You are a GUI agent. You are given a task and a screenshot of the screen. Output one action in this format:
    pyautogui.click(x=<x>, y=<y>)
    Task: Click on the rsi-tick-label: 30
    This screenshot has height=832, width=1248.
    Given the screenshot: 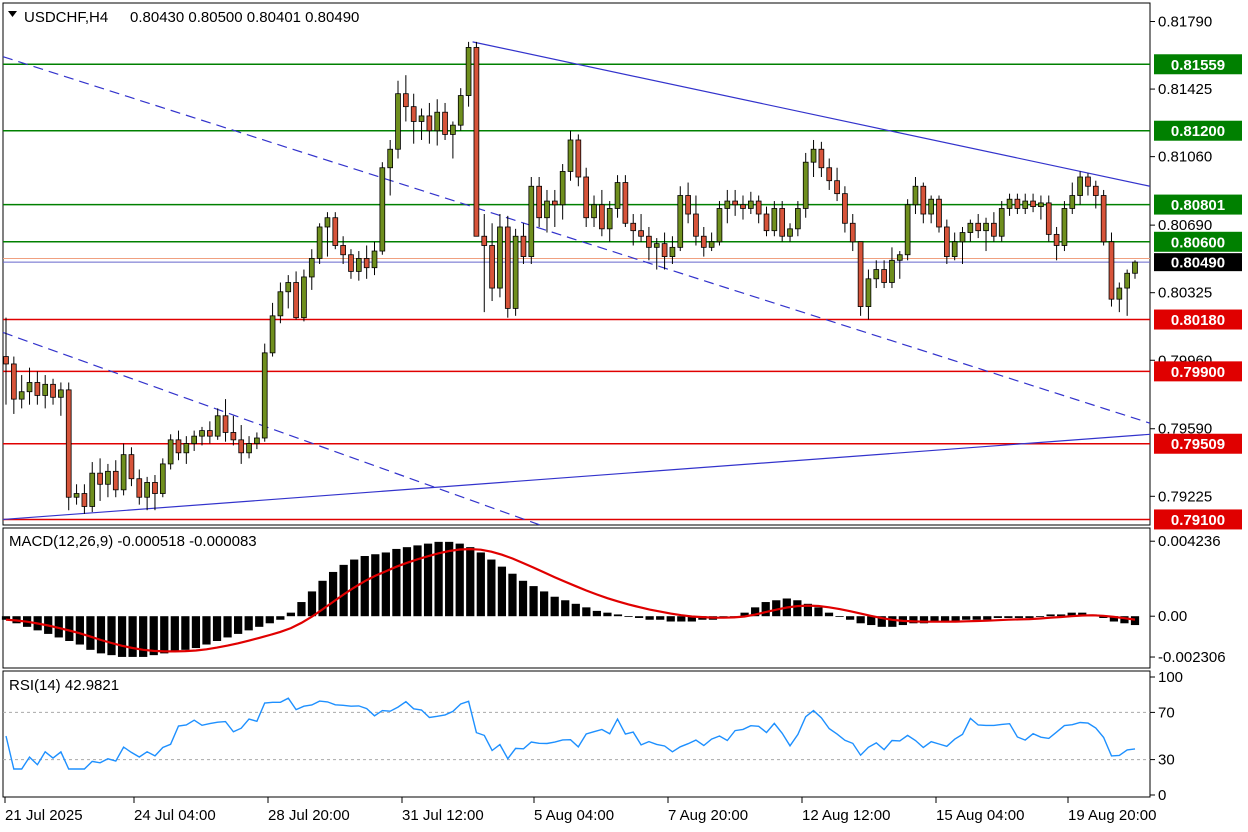 What is the action you would take?
    pyautogui.click(x=1166, y=760)
    